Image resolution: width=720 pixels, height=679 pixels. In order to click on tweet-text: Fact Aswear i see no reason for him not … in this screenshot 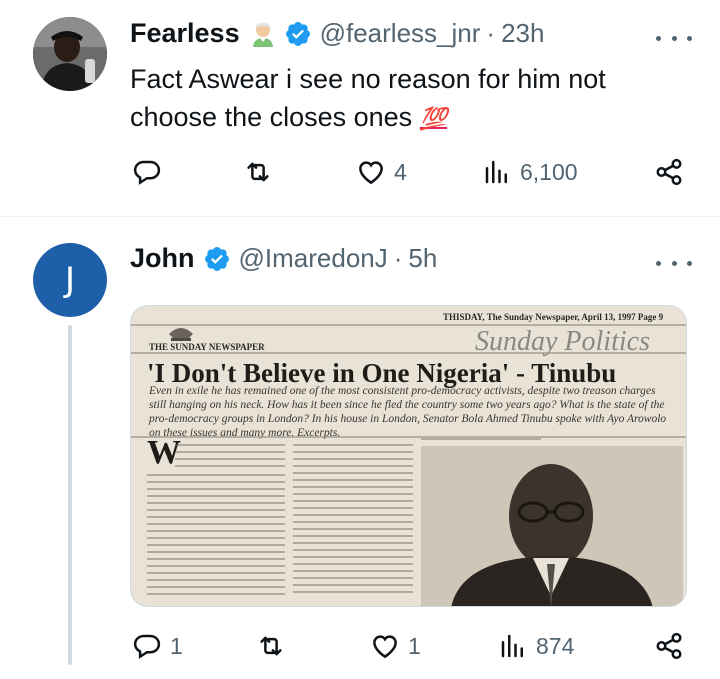, I will do `click(410, 99)`.